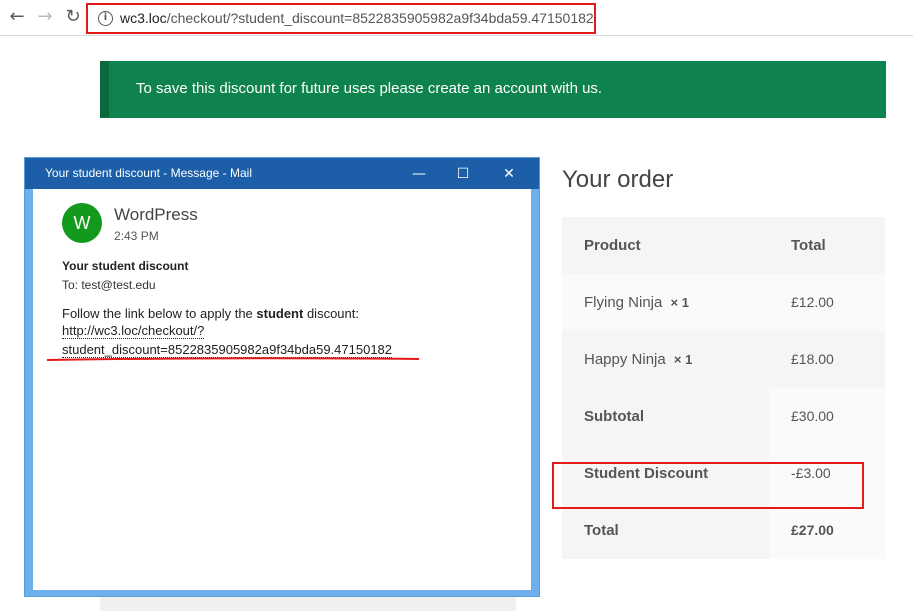 The image size is (913, 611). I want to click on table-row: Flying Ninja × 1 £12.00, so click(723, 302).